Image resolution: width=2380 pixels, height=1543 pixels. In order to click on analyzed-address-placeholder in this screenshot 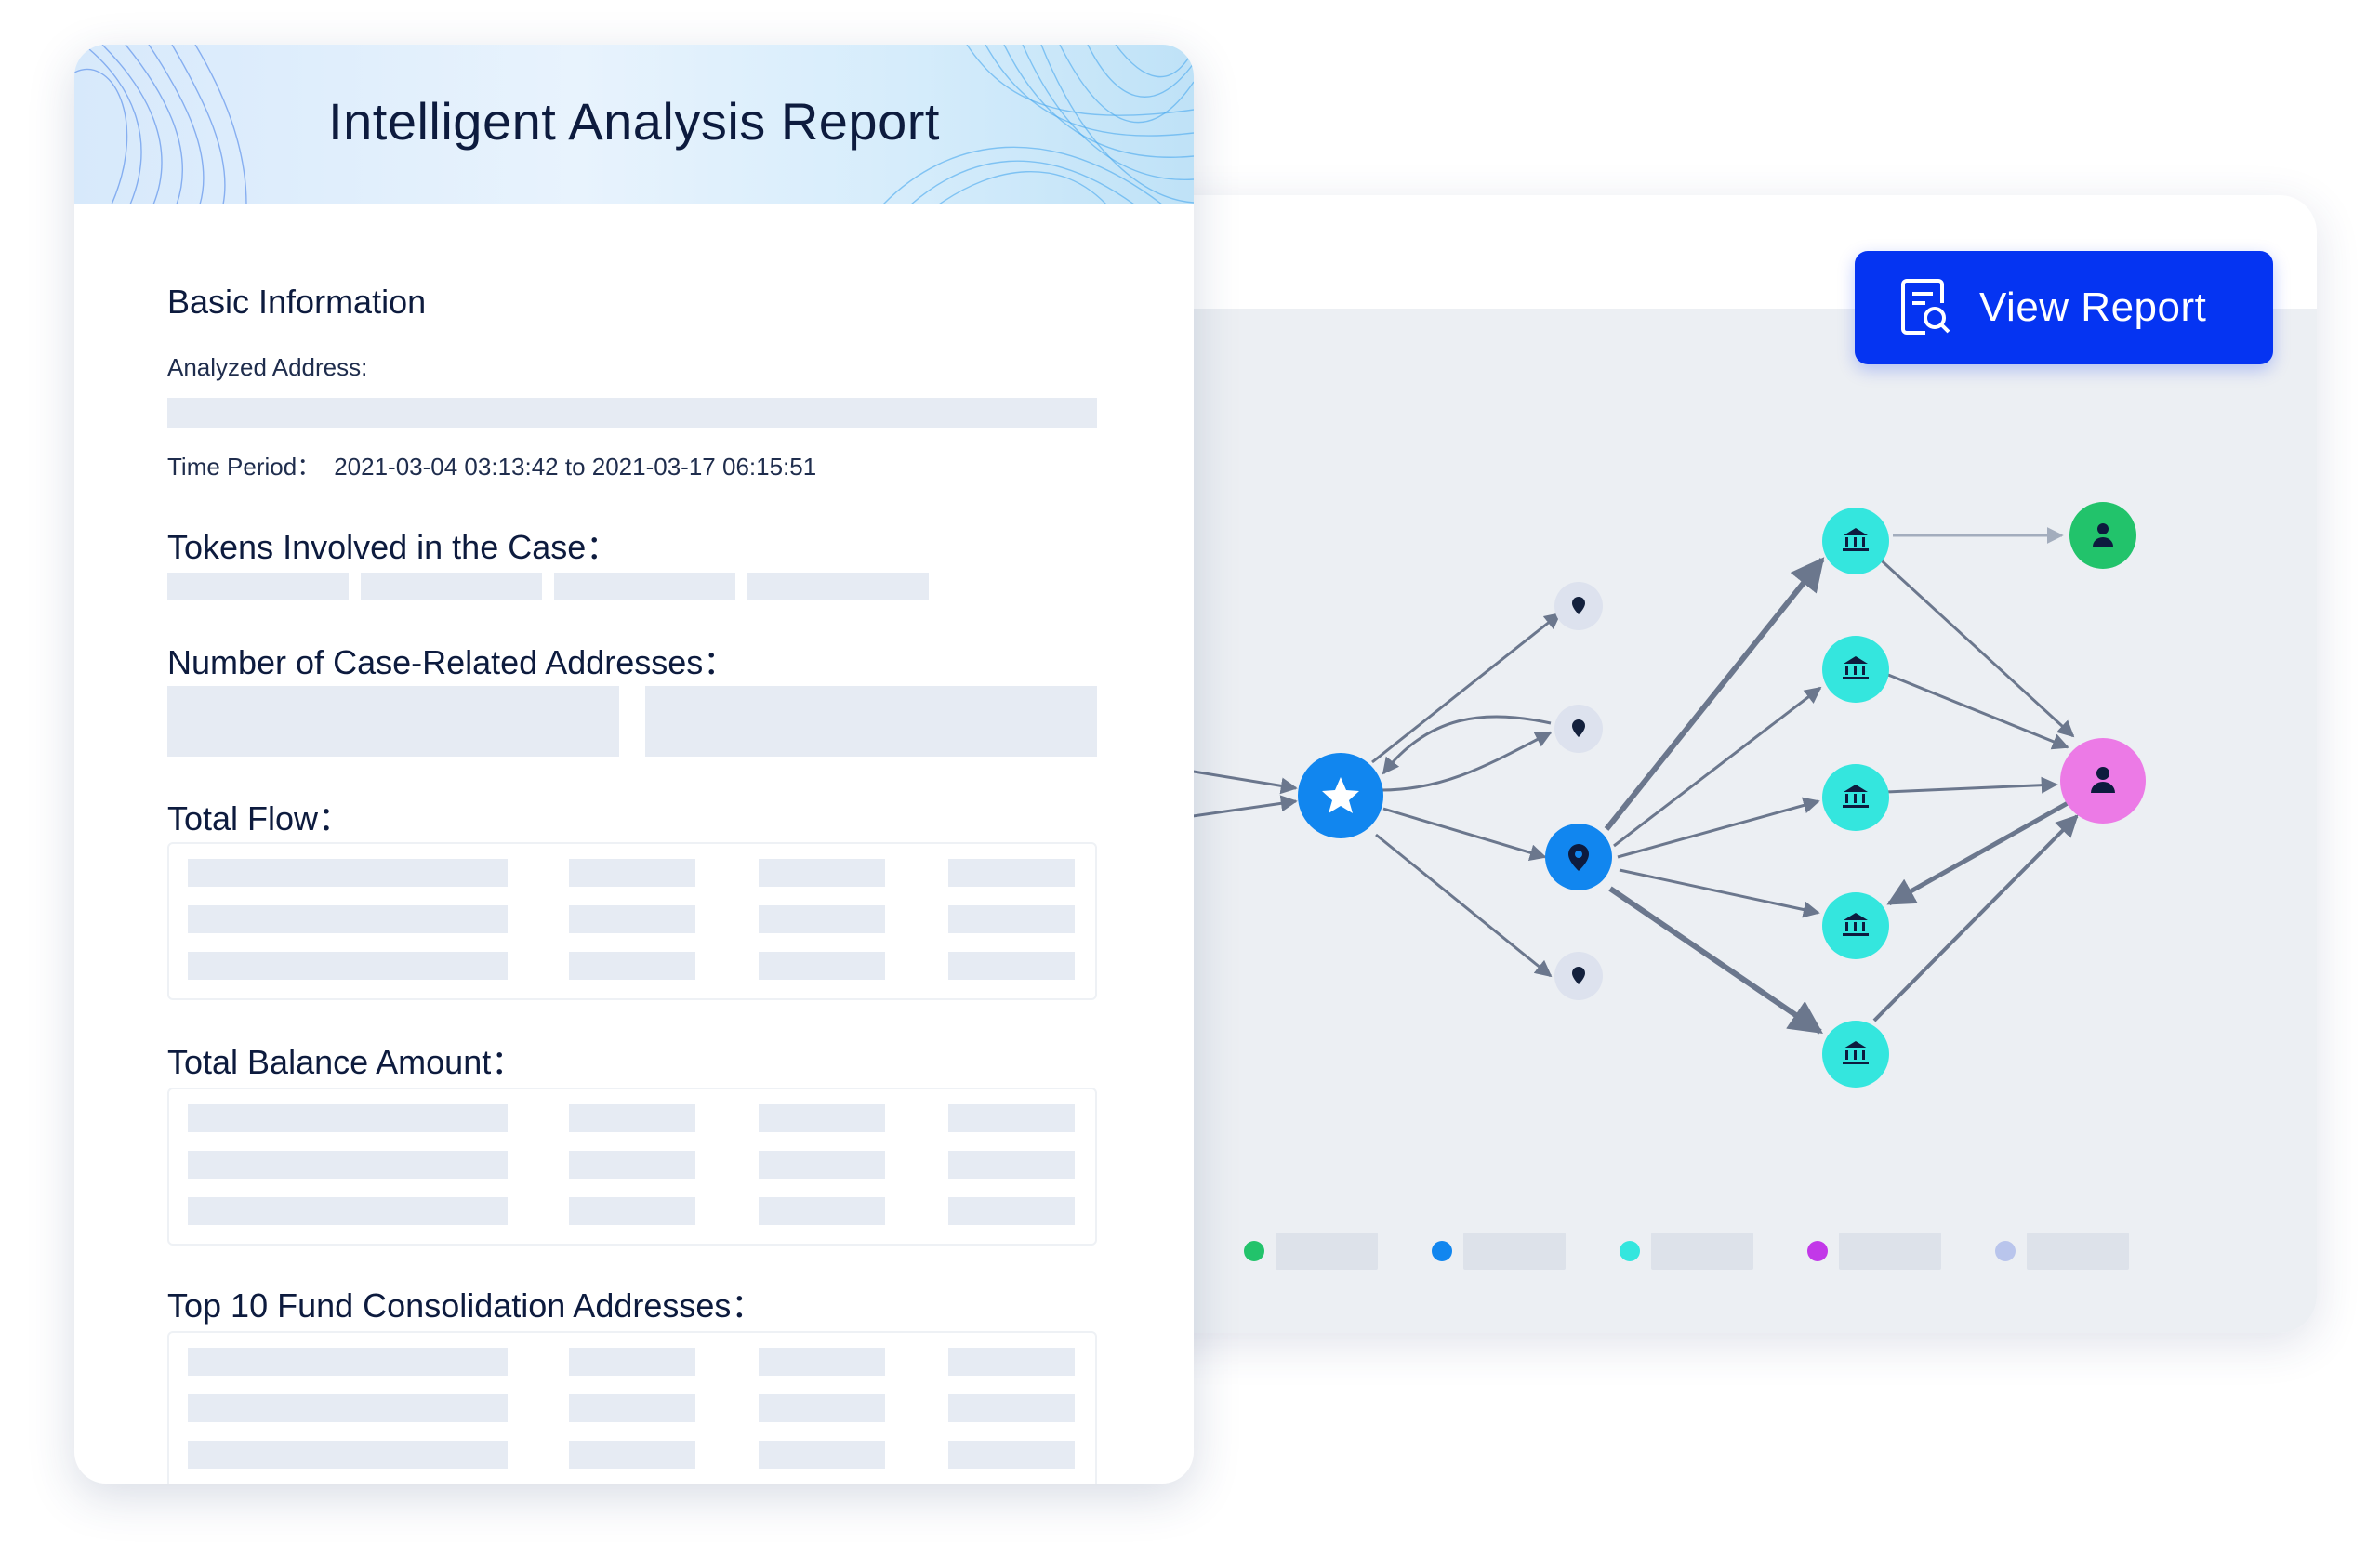, I will do `click(632, 413)`.